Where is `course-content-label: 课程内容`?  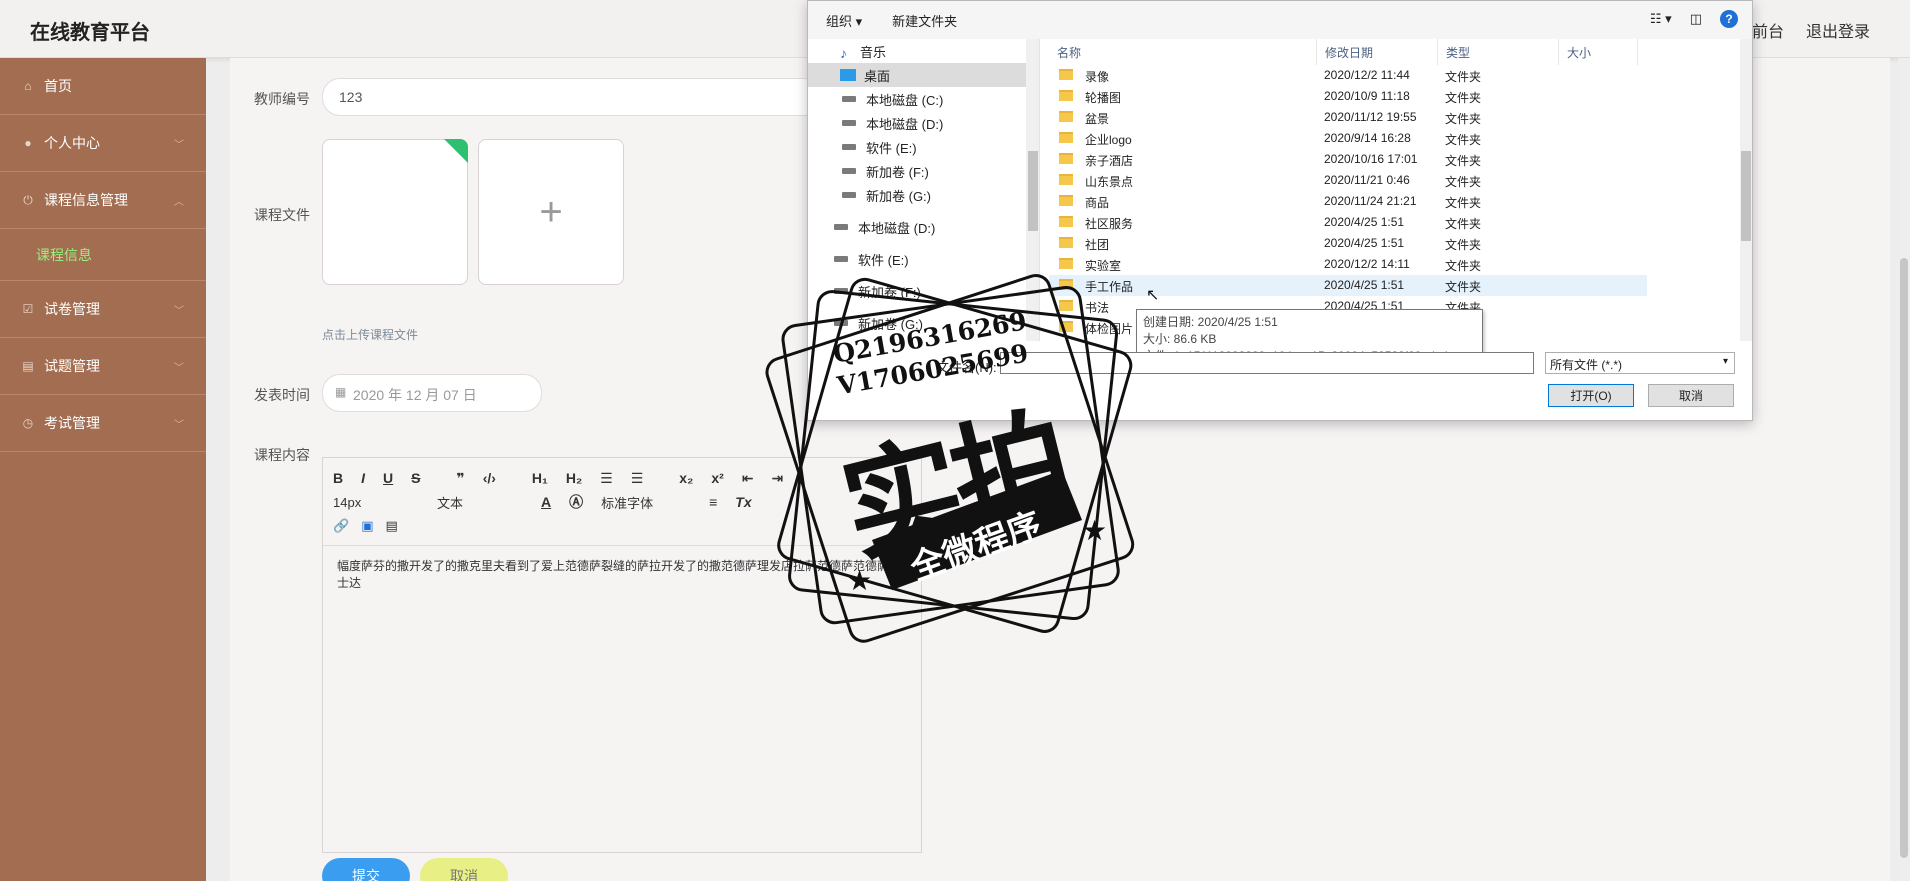
course-content-label: 课程内容 is located at coordinates (282, 455).